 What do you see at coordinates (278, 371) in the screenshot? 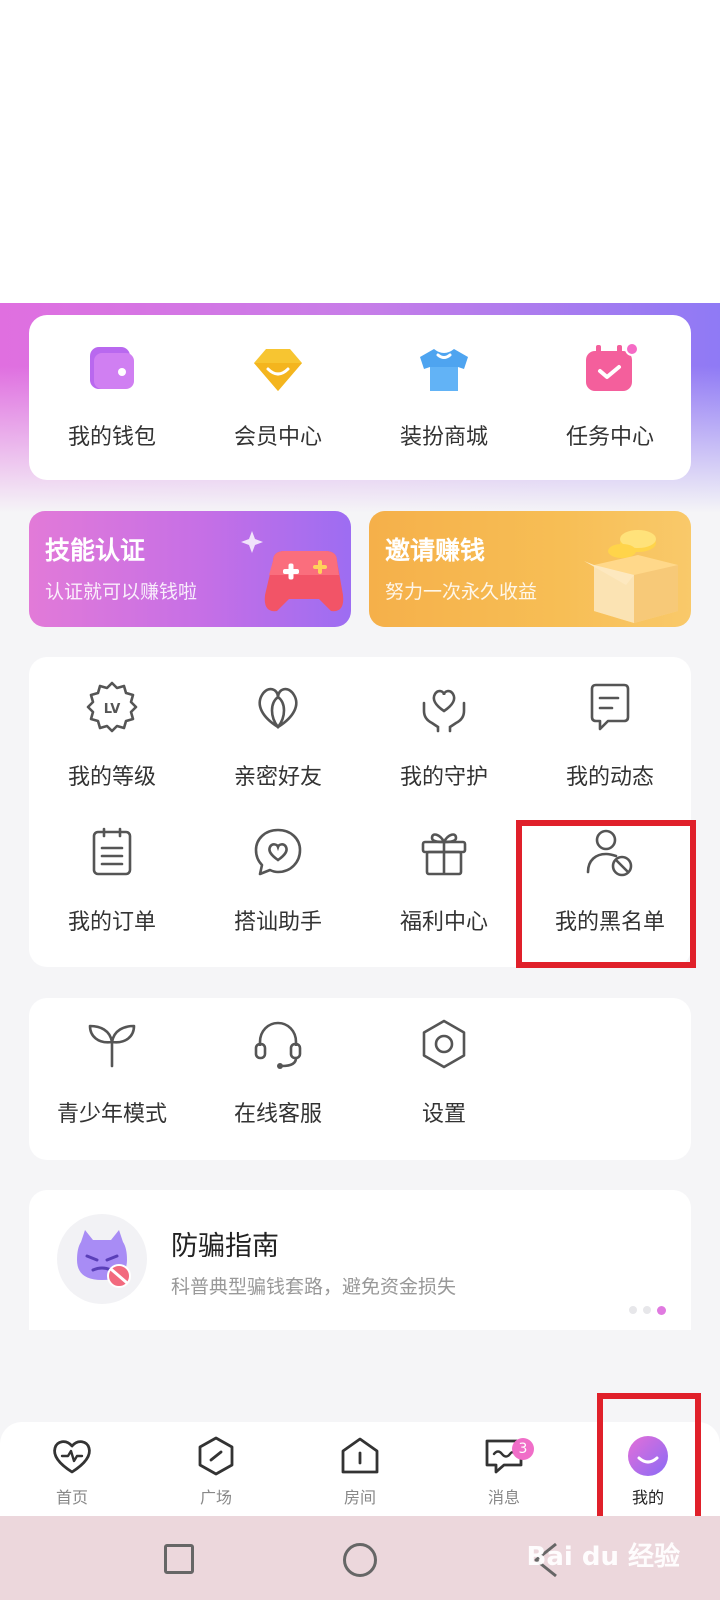
I see `diamond-icon` at bounding box center [278, 371].